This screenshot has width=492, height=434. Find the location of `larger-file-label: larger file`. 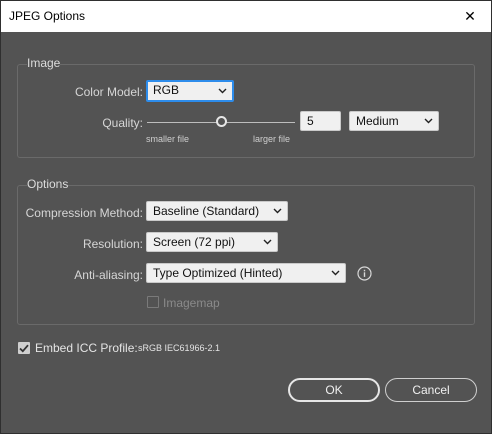

larger-file-label: larger file is located at coordinates (272, 139).